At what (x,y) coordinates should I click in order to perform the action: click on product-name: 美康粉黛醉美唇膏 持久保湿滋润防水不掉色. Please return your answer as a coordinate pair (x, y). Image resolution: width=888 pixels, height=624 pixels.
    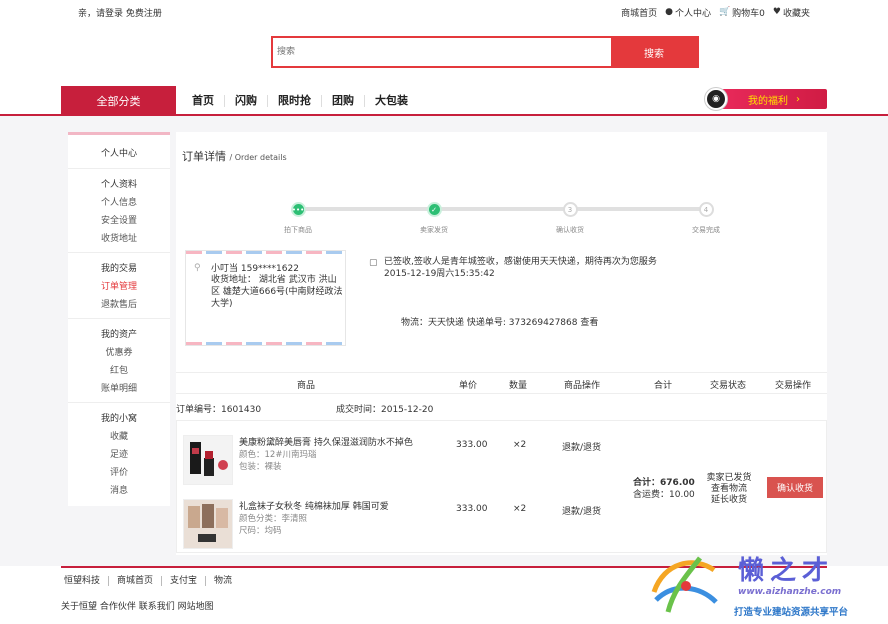
    Looking at the image, I should click on (326, 441).